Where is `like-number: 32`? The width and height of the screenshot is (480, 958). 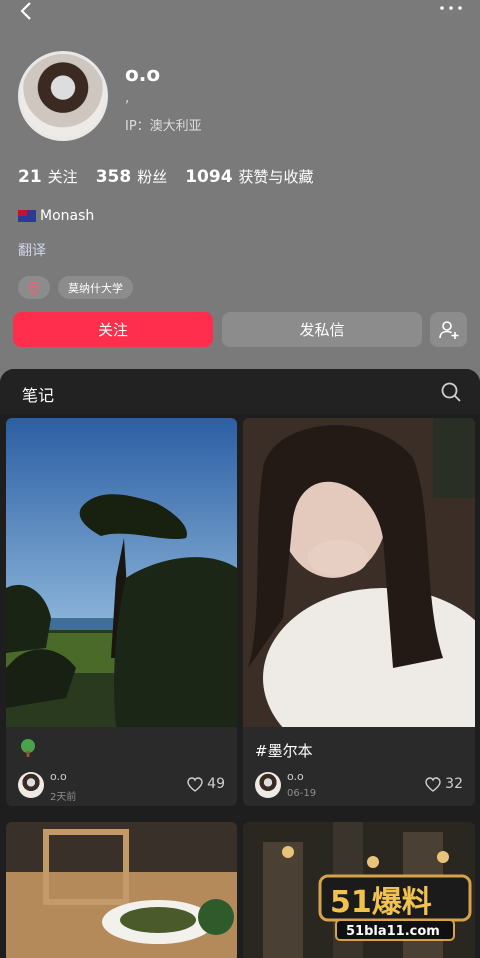
like-number: 32 is located at coordinates (454, 784).